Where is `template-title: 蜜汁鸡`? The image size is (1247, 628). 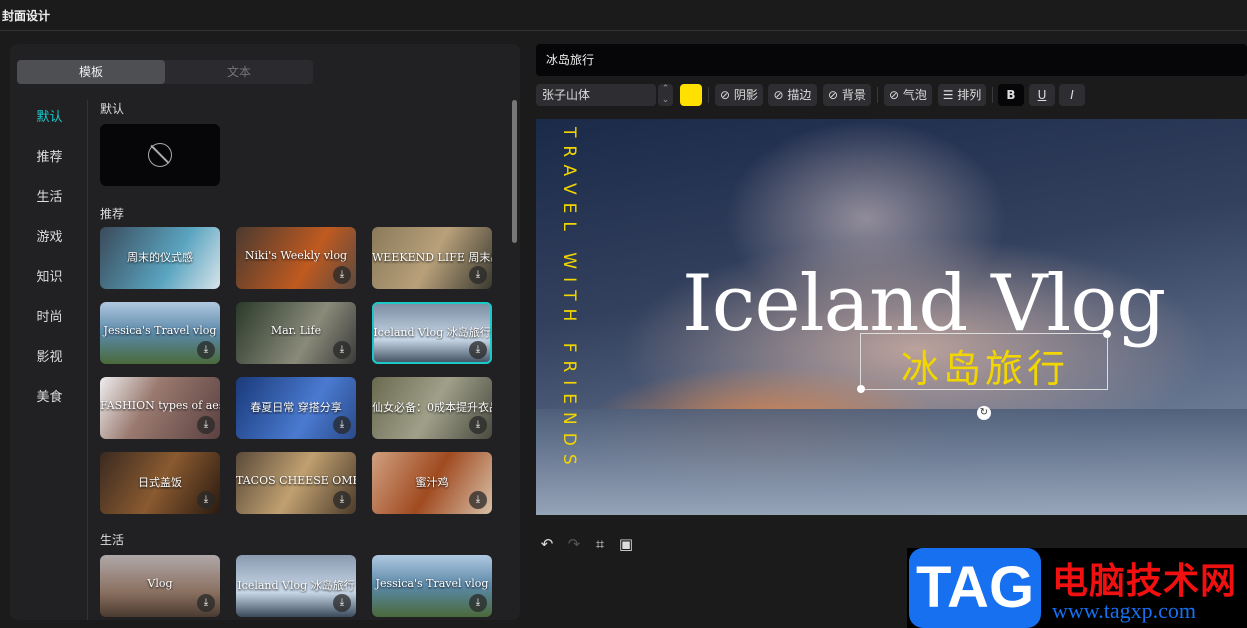 template-title: 蜜汁鸡 is located at coordinates (432, 482).